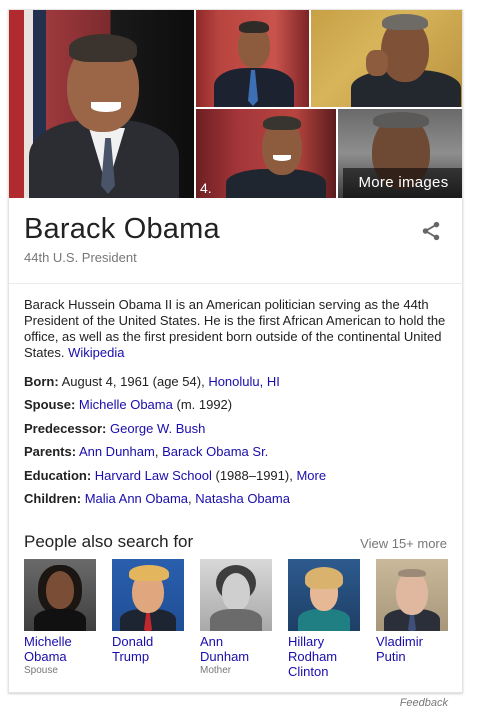 The image size is (479, 716). I want to click on feedback-link: Feedback, so click(424, 703).